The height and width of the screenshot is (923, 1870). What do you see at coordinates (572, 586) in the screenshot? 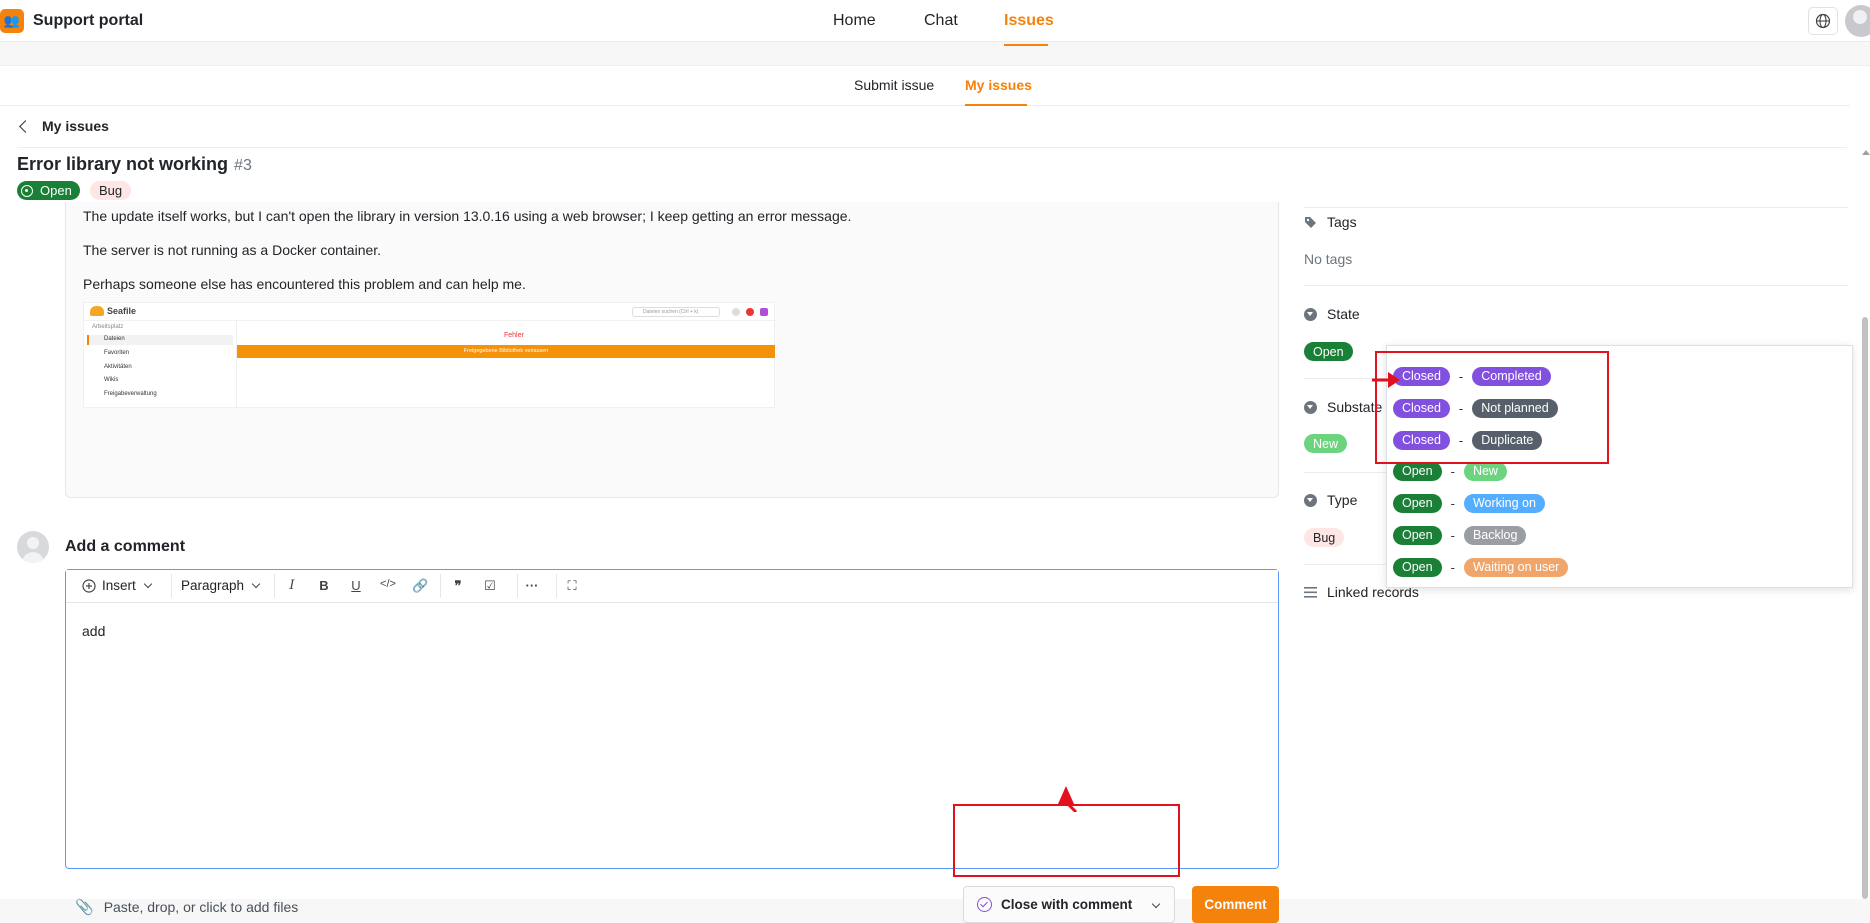
I see `fullscreen-icon: ⛶` at bounding box center [572, 586].